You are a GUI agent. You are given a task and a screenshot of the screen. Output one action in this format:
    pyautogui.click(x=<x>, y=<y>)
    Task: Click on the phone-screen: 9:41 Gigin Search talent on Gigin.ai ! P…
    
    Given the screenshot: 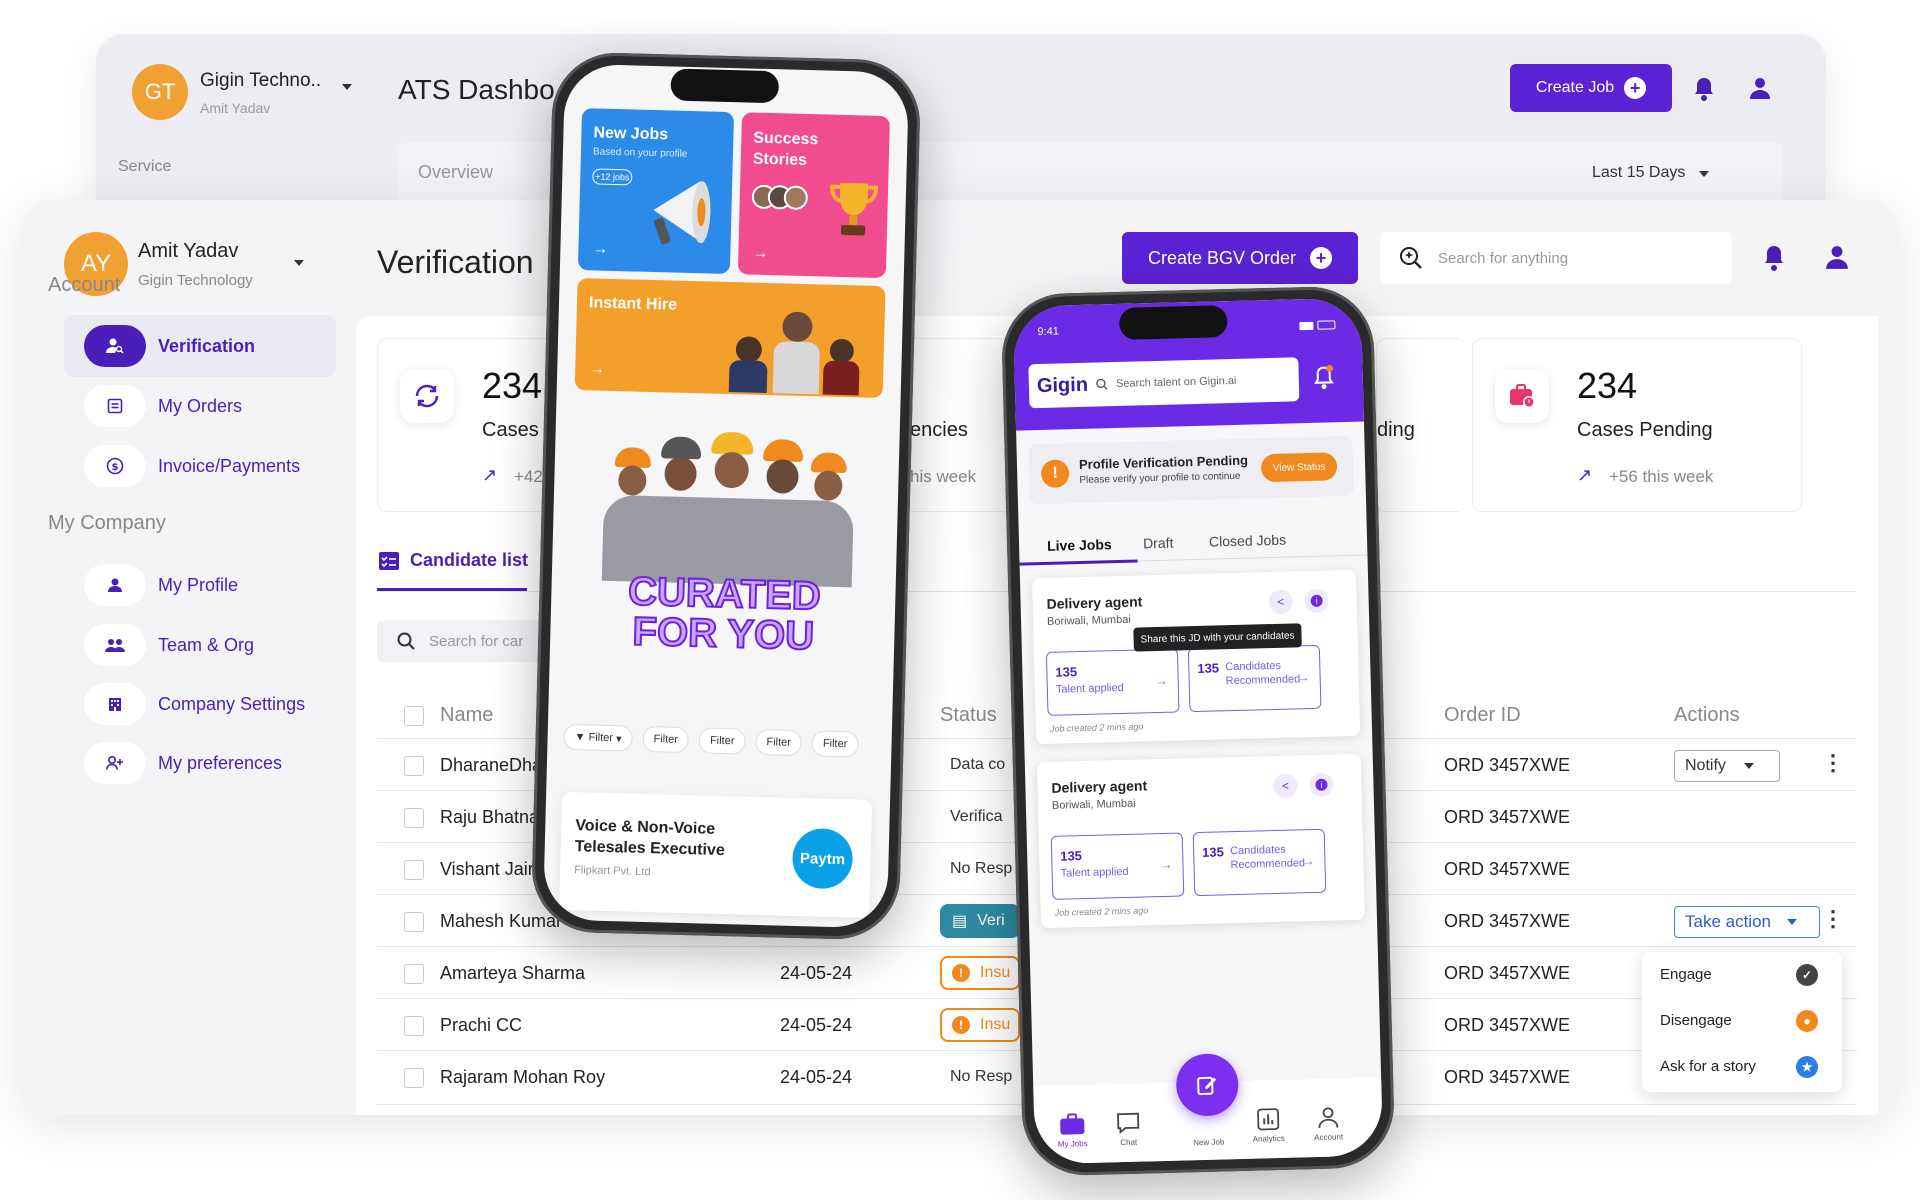 What is the action you would take?
    pyautogui.click(x=1198, y=731)
    